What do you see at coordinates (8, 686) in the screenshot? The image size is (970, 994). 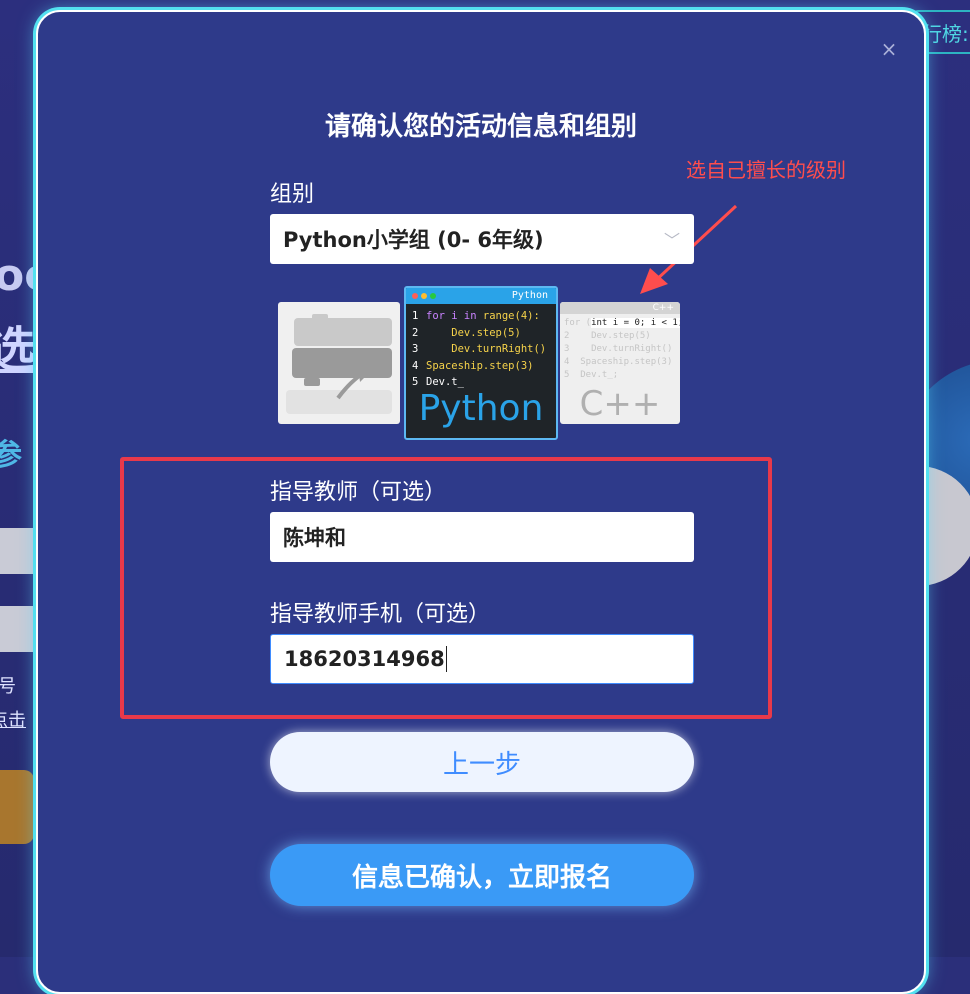 I see `bg-small-text: 号` at bounding box center [8, 686].